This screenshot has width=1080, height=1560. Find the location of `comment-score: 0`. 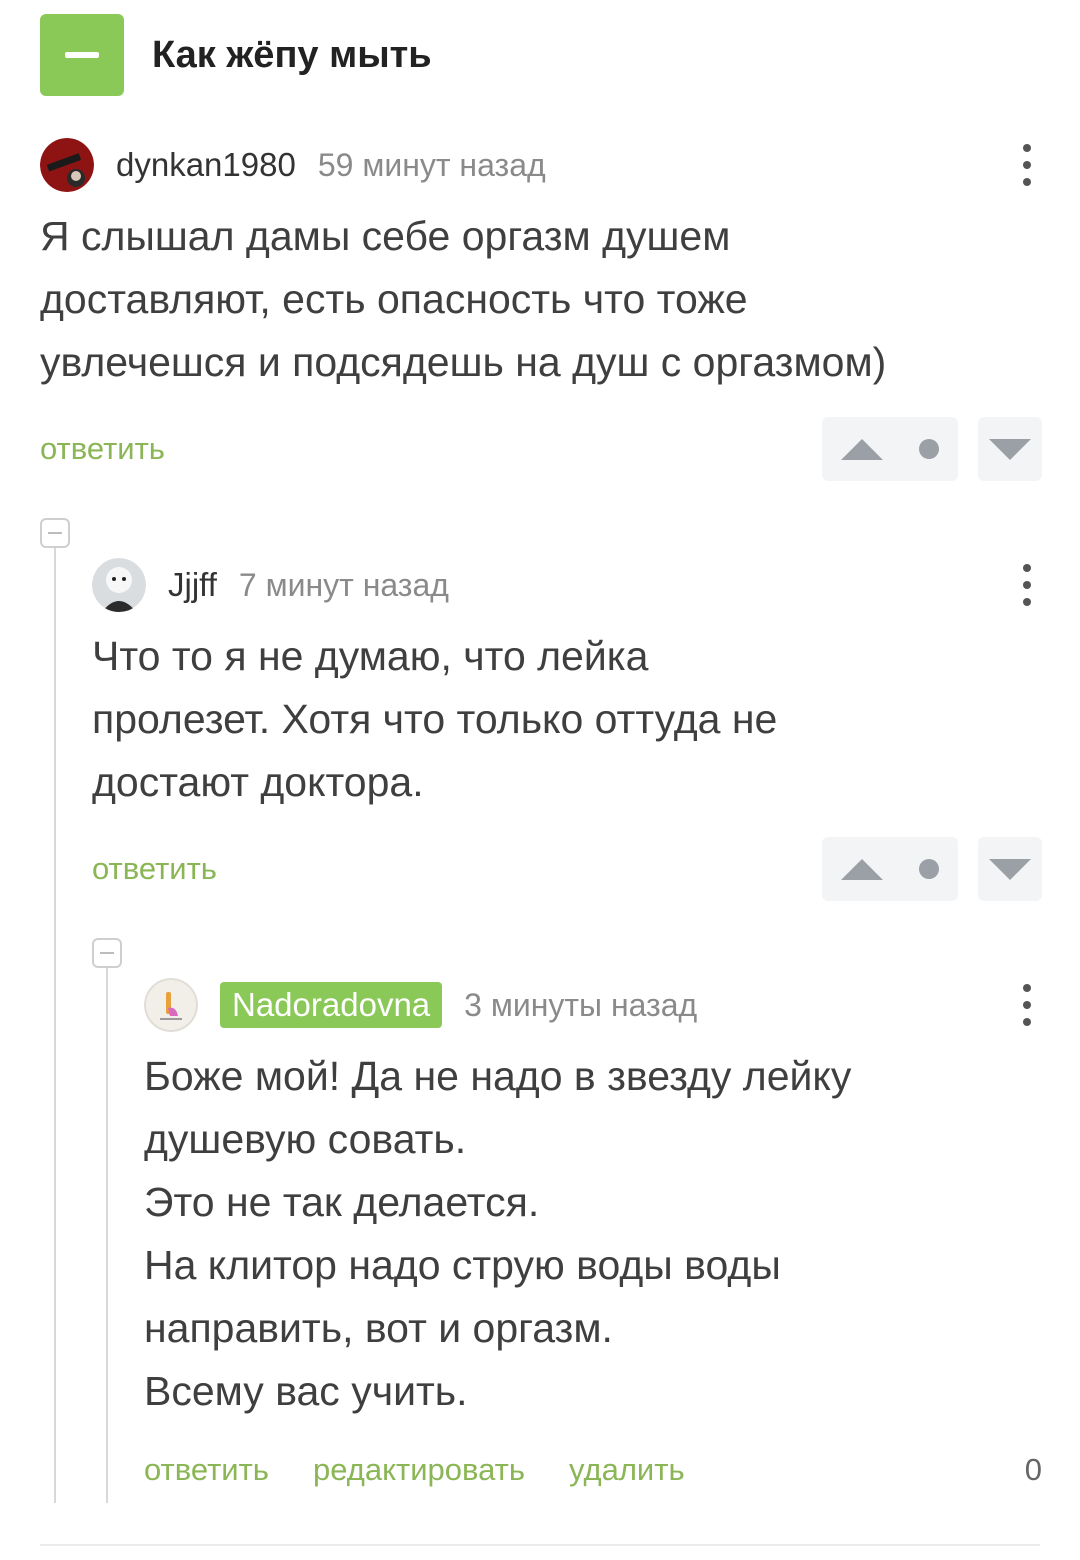

comment-score: 0 is located at coordinates (1033, 1469).